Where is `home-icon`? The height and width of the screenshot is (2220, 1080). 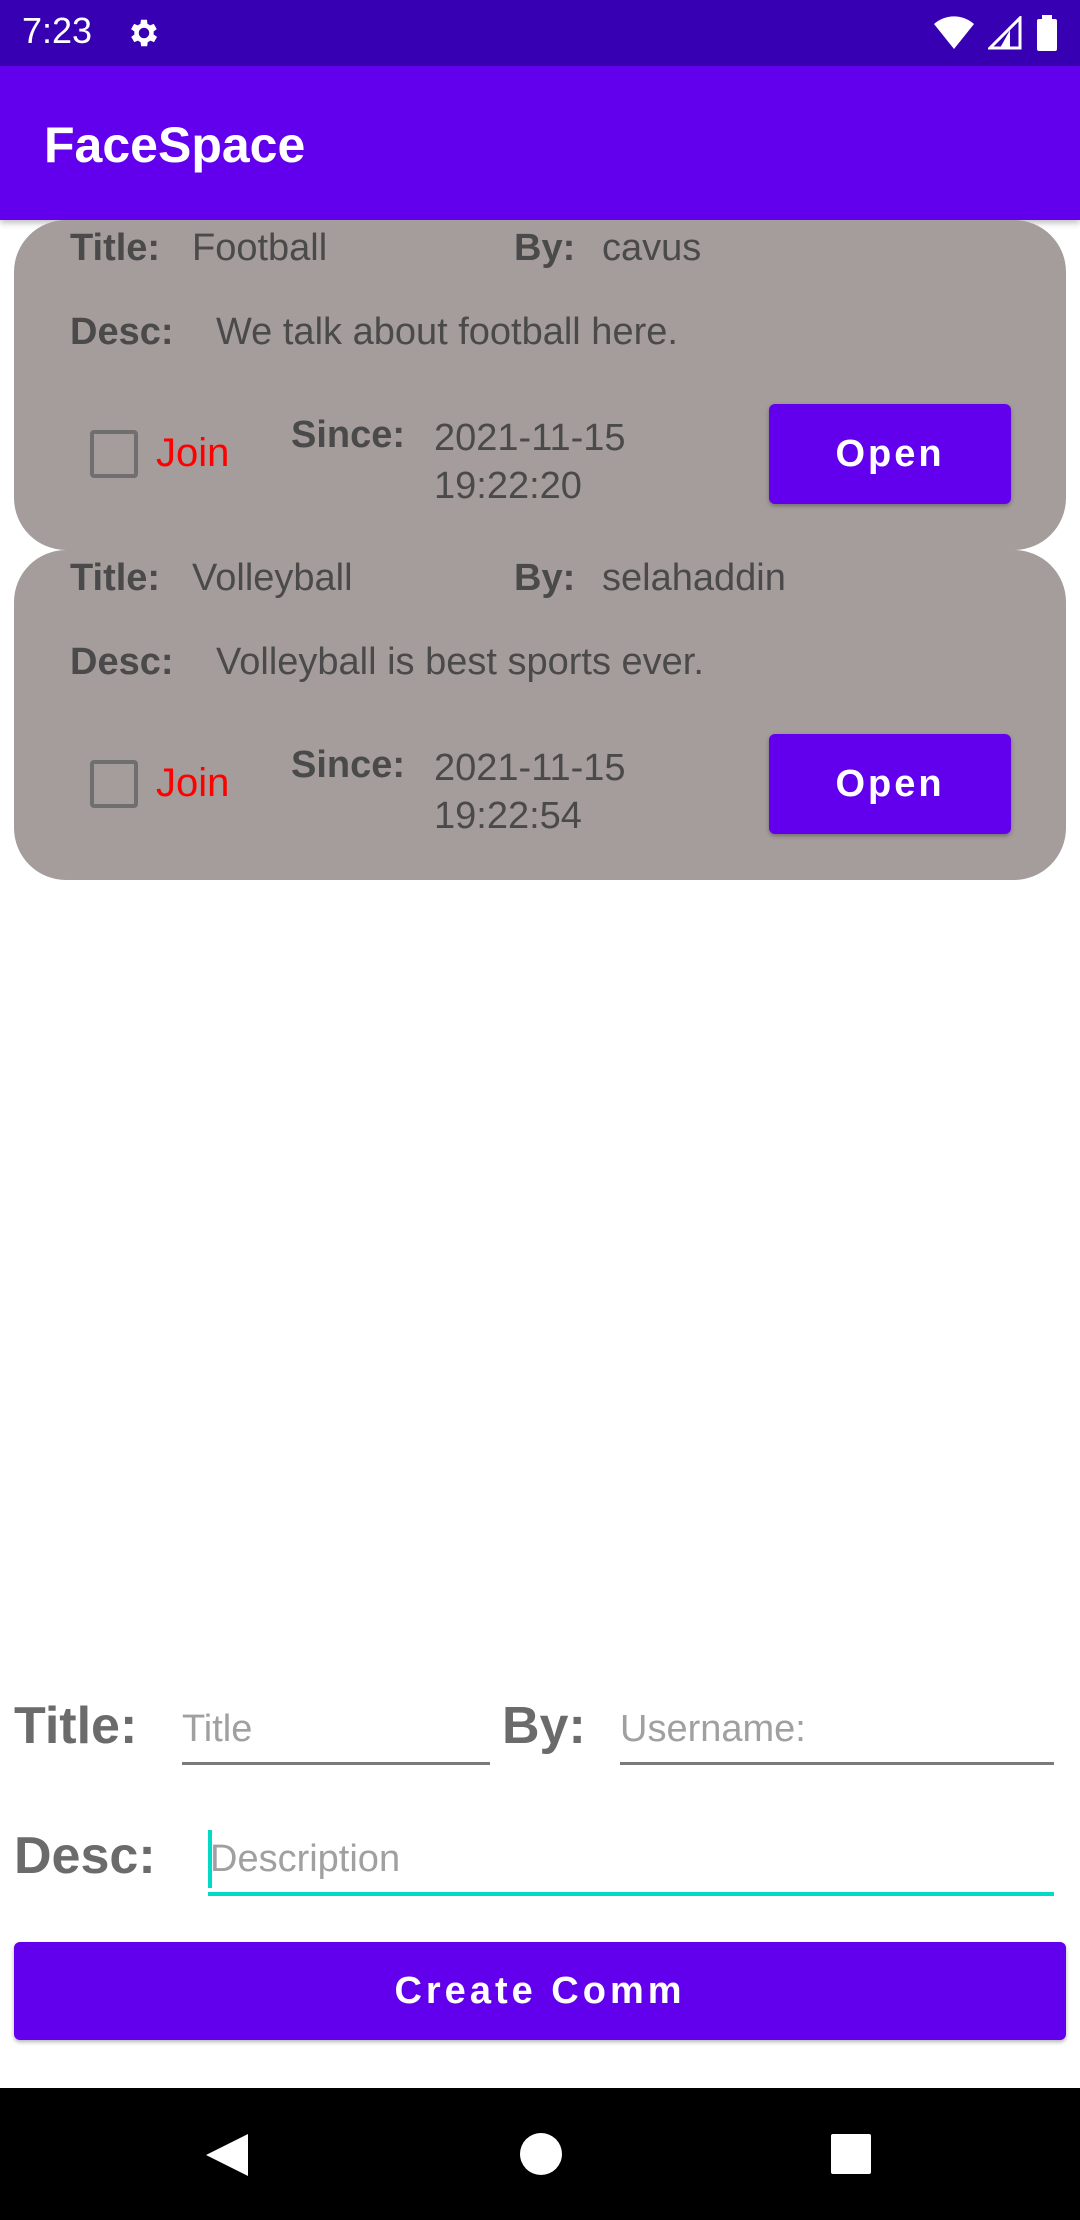
home-icon is located at coordinates (541, 2154).